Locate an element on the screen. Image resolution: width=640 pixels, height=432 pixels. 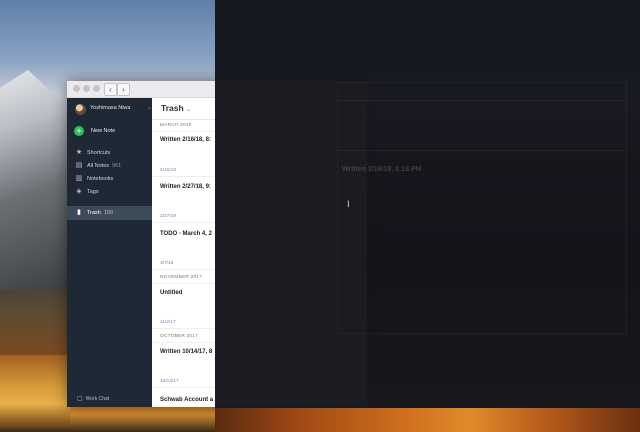
note-list-title: Trash ⌄ is located at coordinates (176, 108).